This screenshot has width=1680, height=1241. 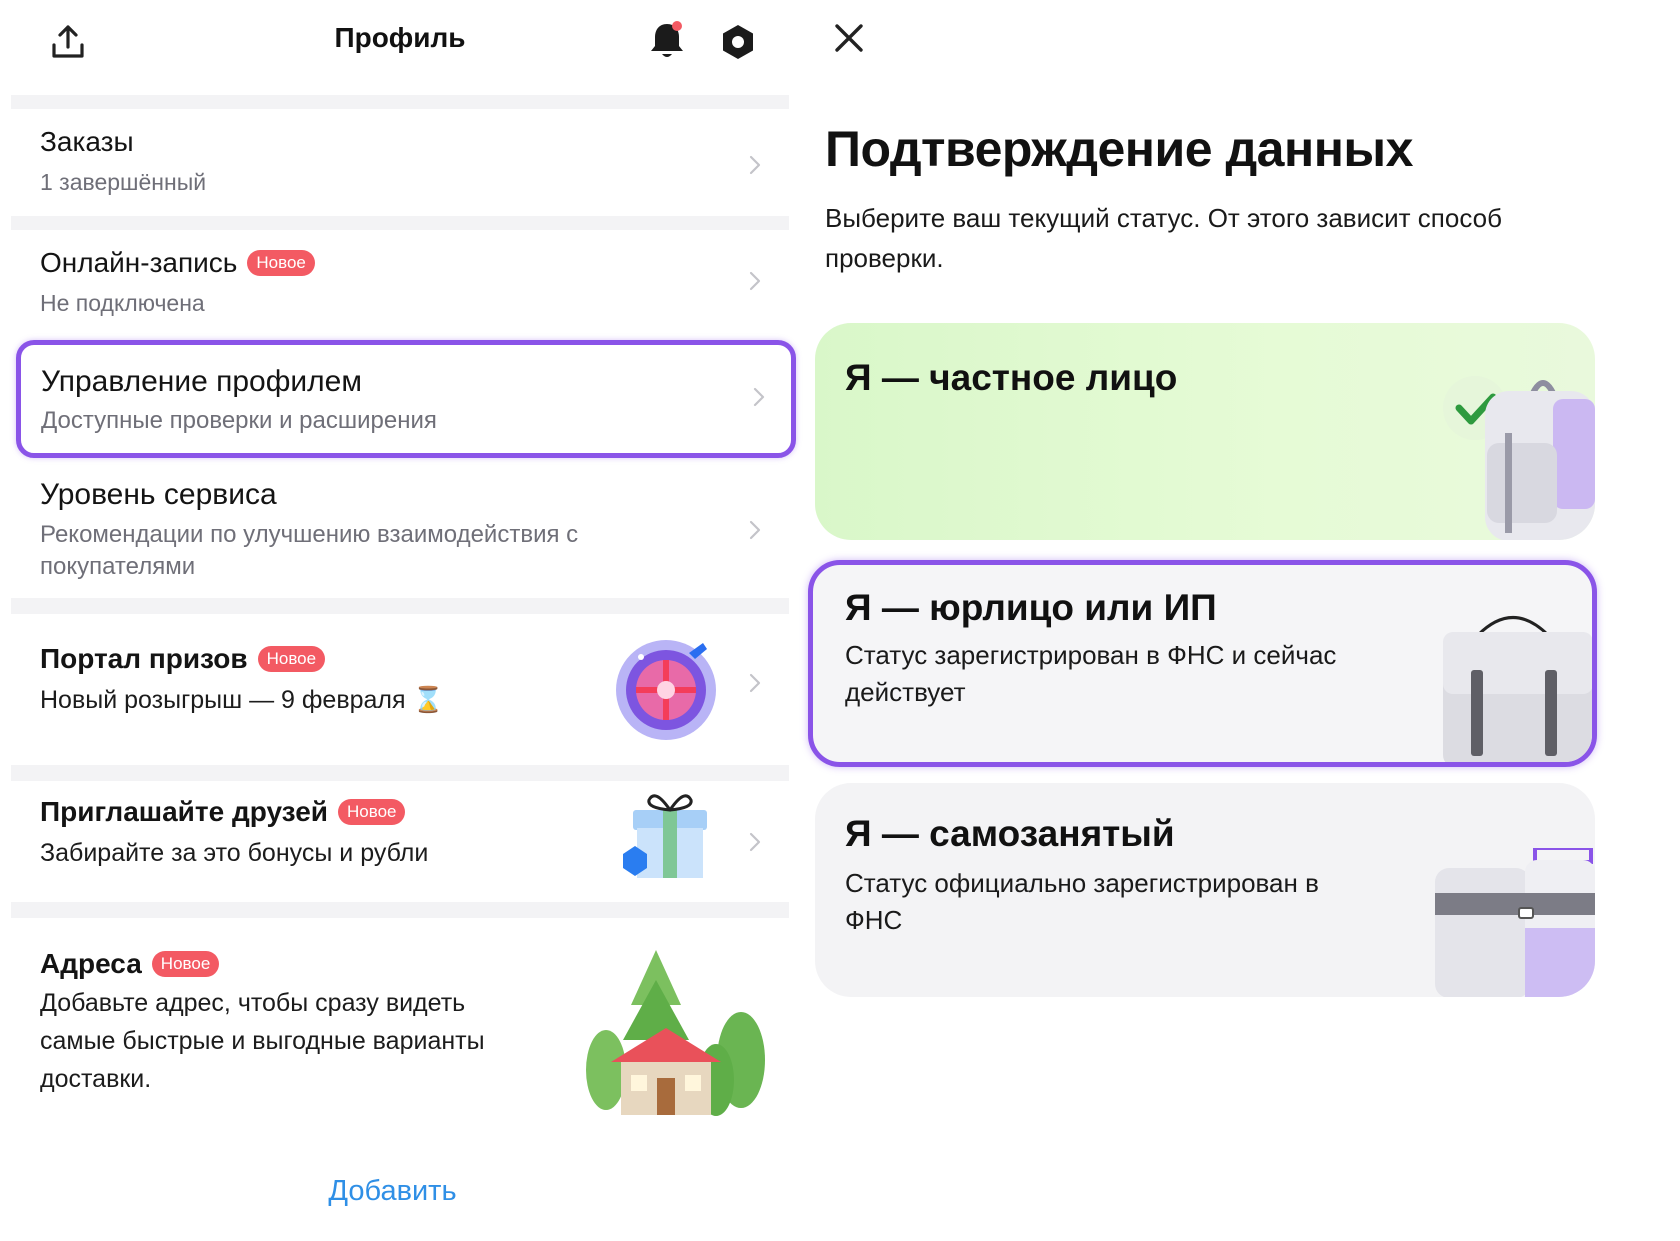 What do you see at coordinates (1517, 689) in the screenshot?
I see `messenger-bag-illustration` at bounding box center [1517, 689].